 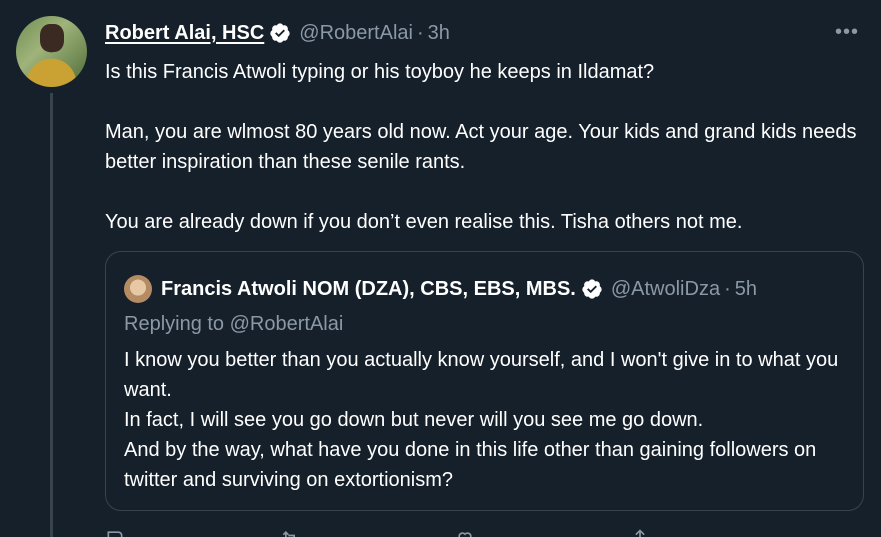 I want to click on avatar-column, so click(x=51, y=51).